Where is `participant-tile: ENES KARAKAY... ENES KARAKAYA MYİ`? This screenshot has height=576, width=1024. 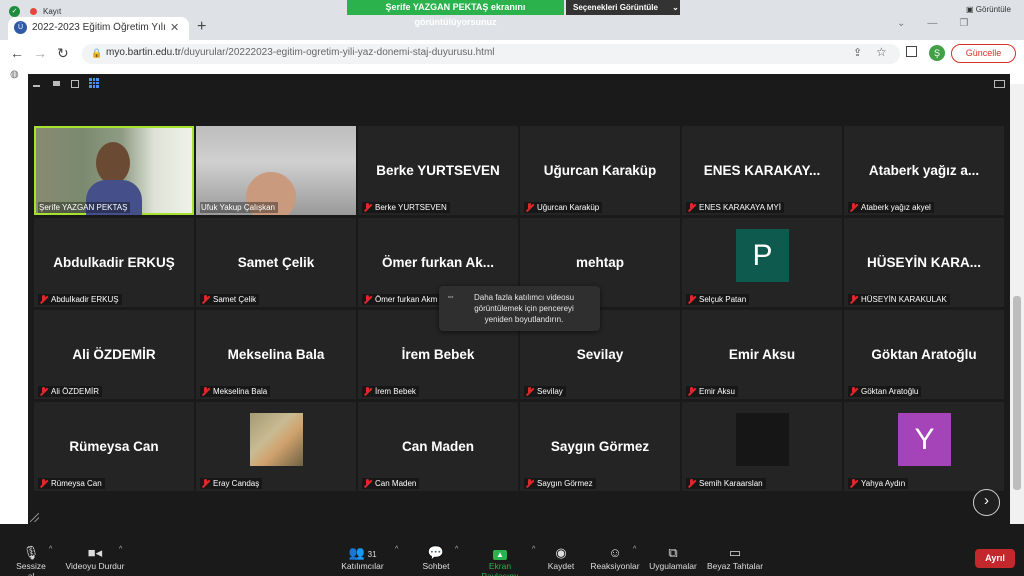 participant-tile: ENES KARAKAY... ENES KARAKAYA MYİ is located at coordinates (762, 170).